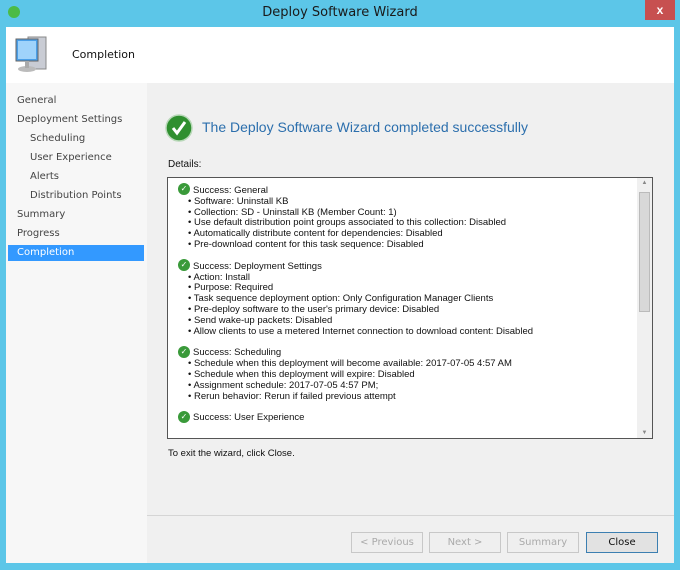 The width and height of the screenshot is (680, 570). I want to click on previous-button: < Previous, so click(387, 542).